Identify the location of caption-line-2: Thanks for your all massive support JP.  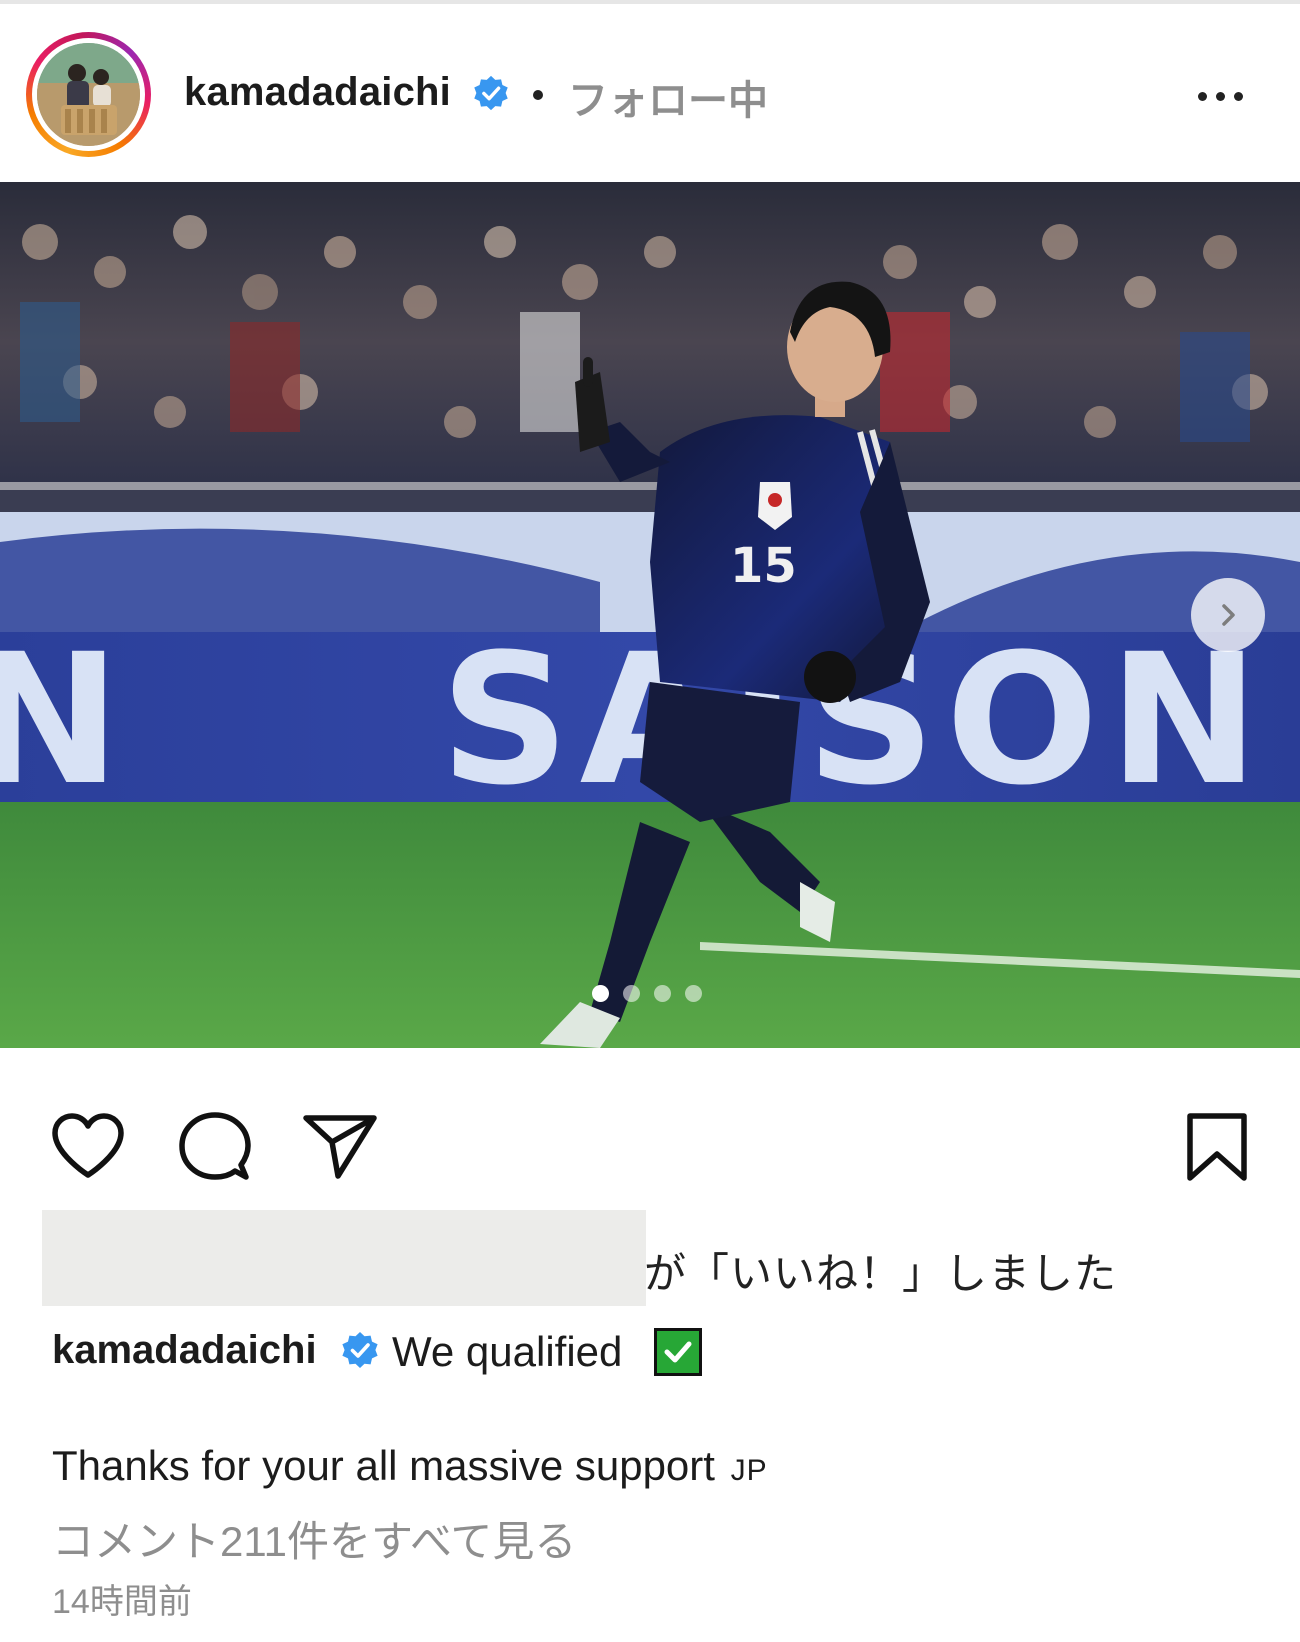
(410, 1466).